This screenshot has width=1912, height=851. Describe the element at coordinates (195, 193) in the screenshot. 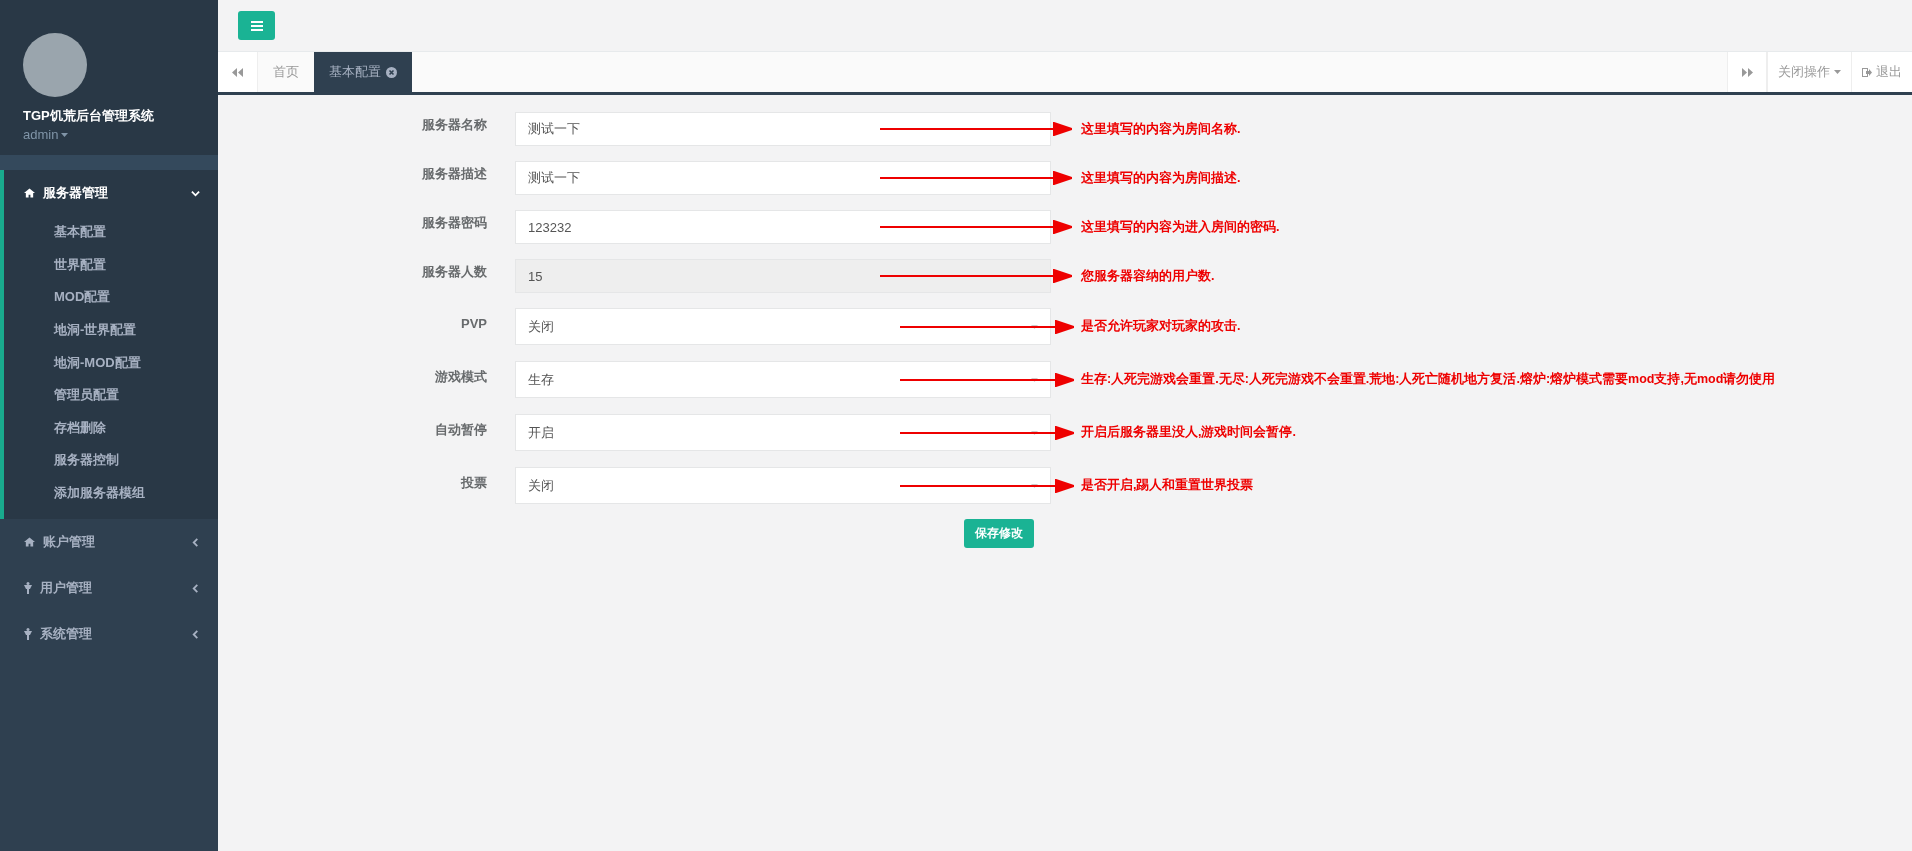

I see `chevron-down-icon` at that location.